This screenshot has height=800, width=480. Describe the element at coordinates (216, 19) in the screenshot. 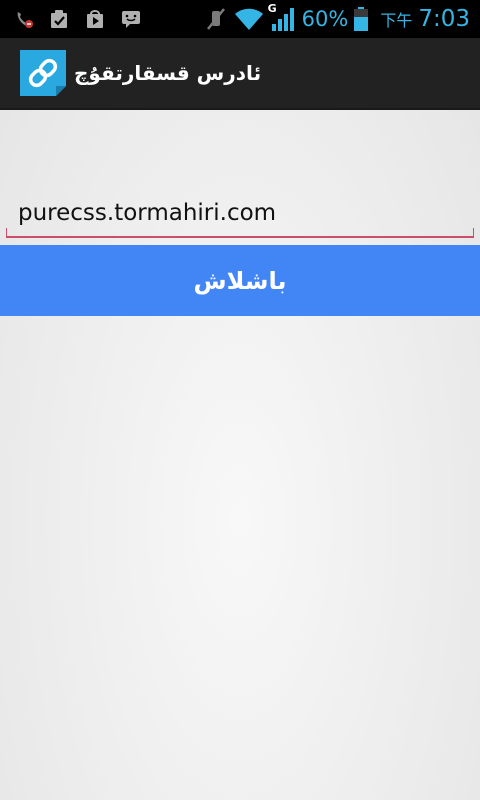

I see `mute-icon` at that location.